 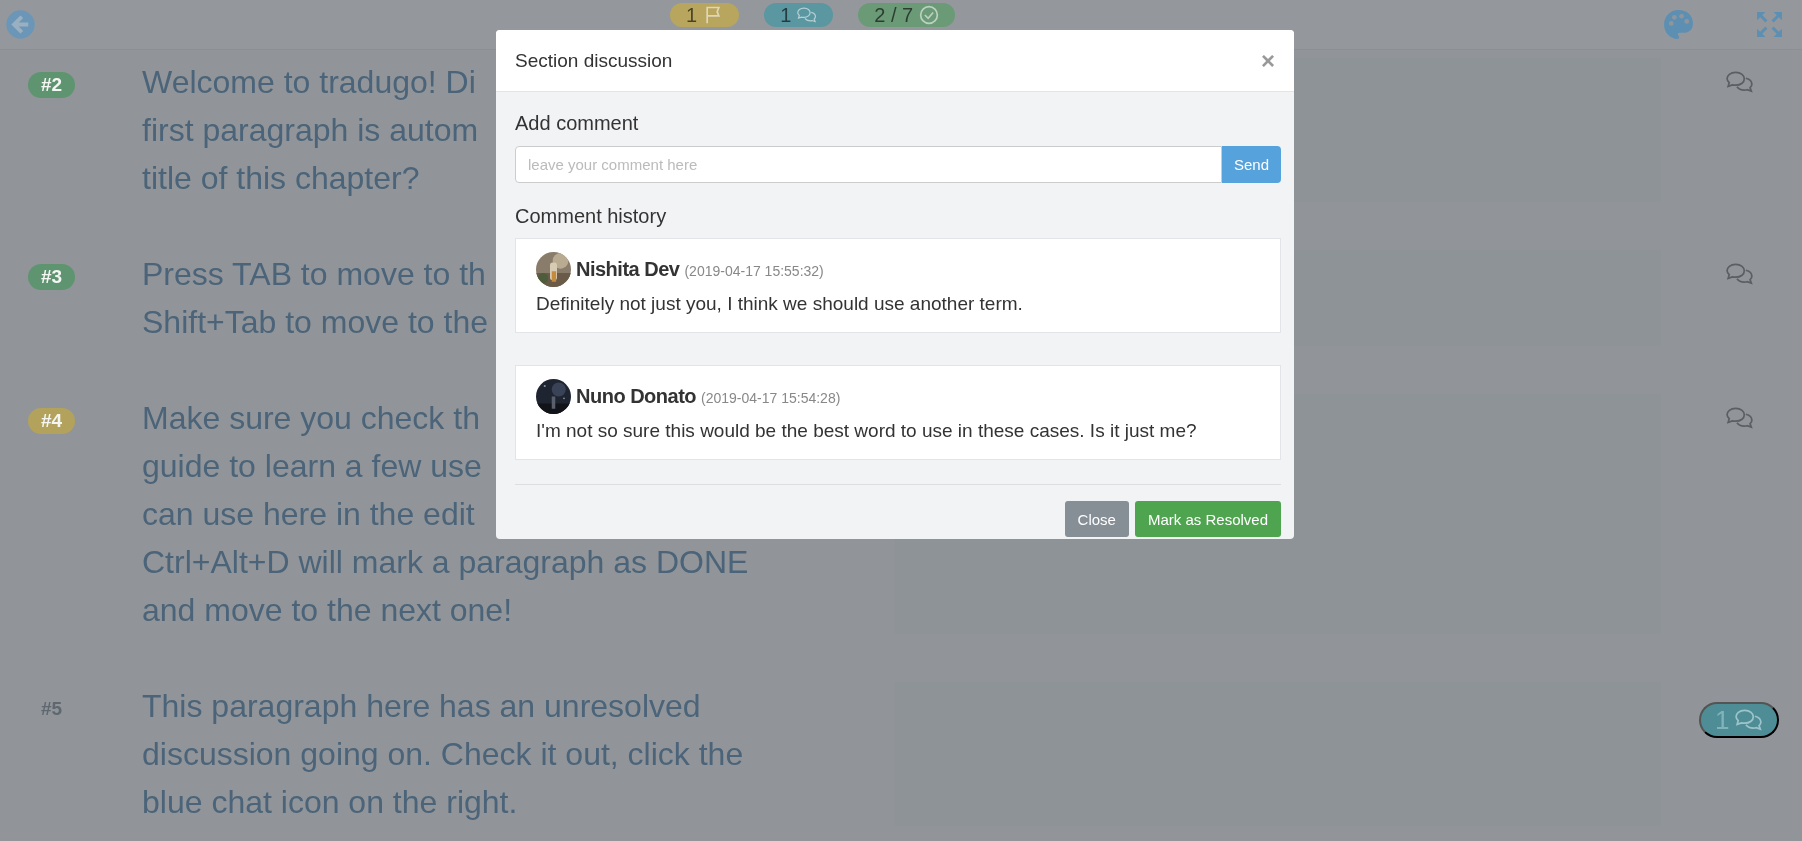 What do you see at coordinates (868, 164) in the screenshot?
I see `comment-input: leave your comment here` at bounding box center [868, 164].